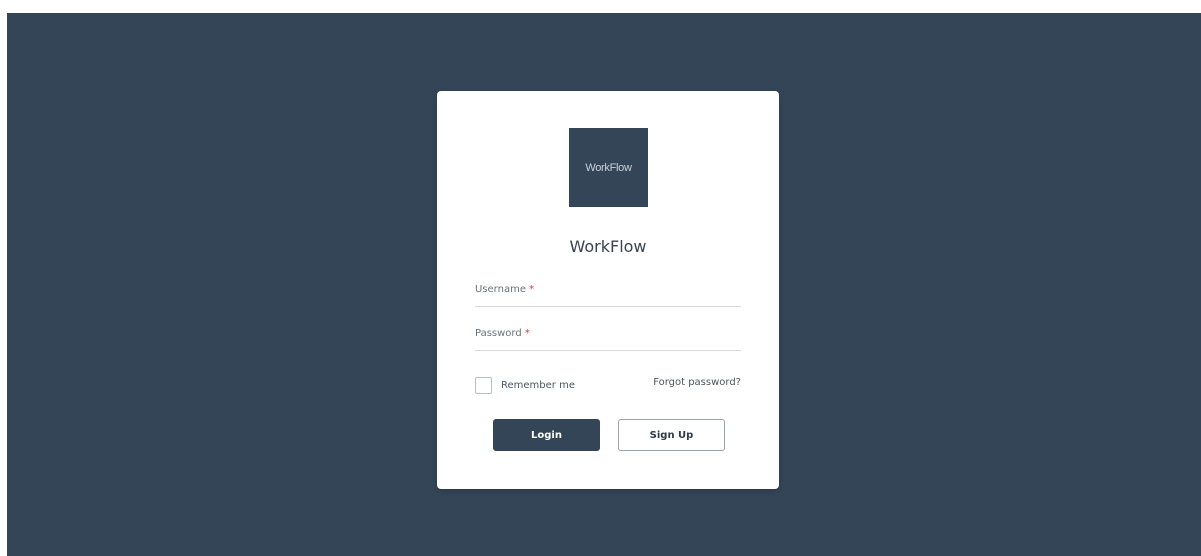  I want to click on username-field: Username *, so click(610, 295).